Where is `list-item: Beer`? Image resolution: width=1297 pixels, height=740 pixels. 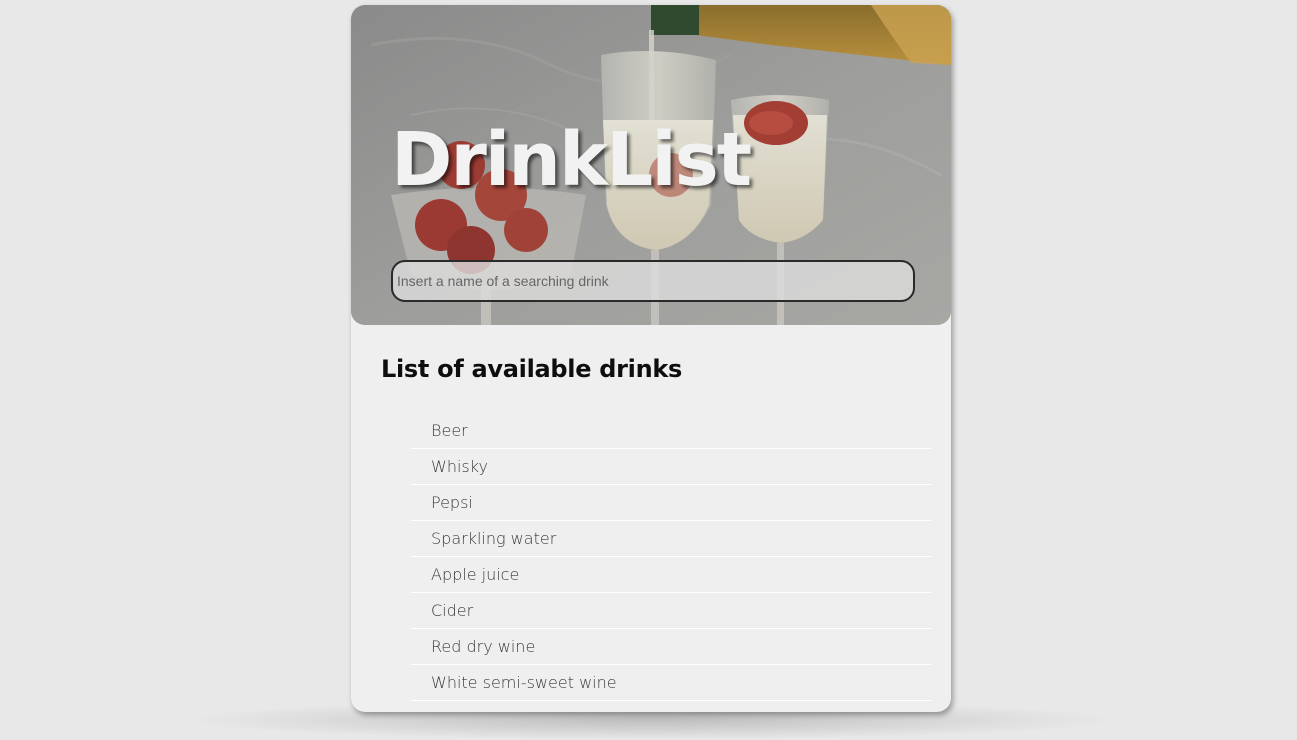
list-item: Beer is located at coordinates (671, 431).